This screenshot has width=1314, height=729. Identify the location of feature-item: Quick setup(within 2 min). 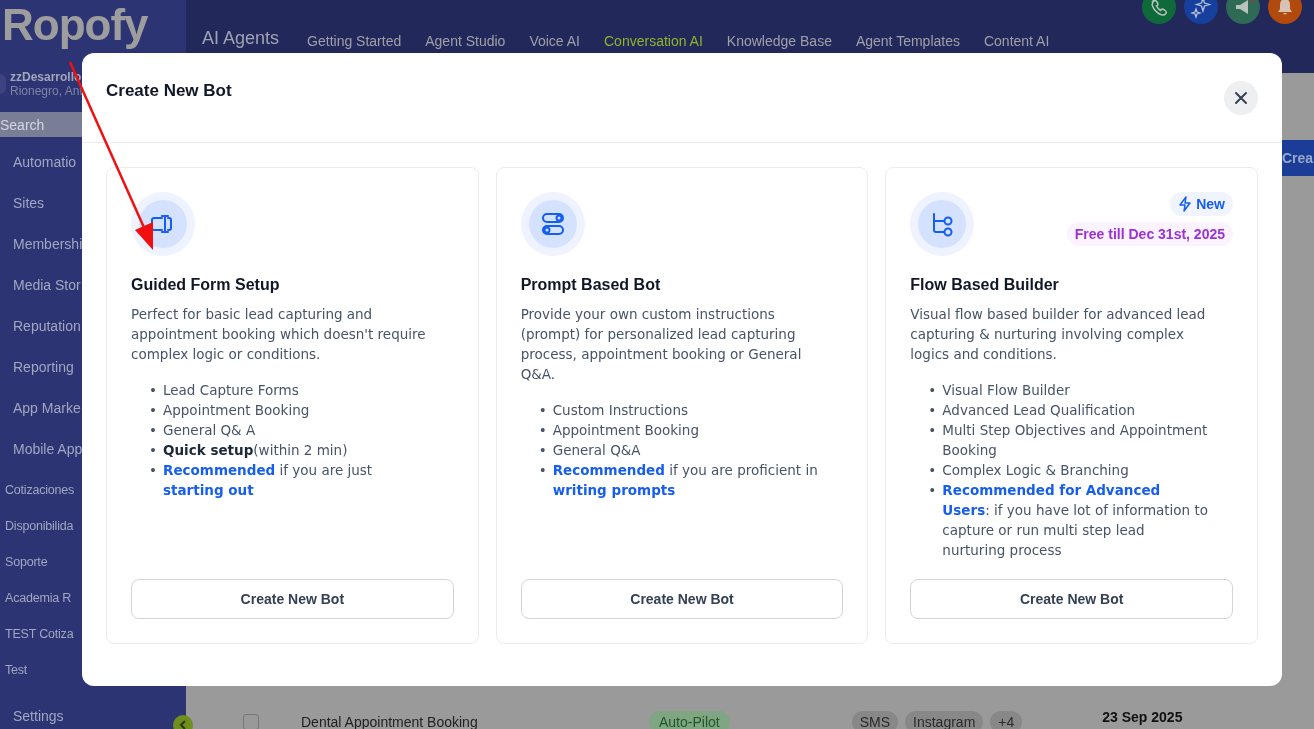
(255, 450).